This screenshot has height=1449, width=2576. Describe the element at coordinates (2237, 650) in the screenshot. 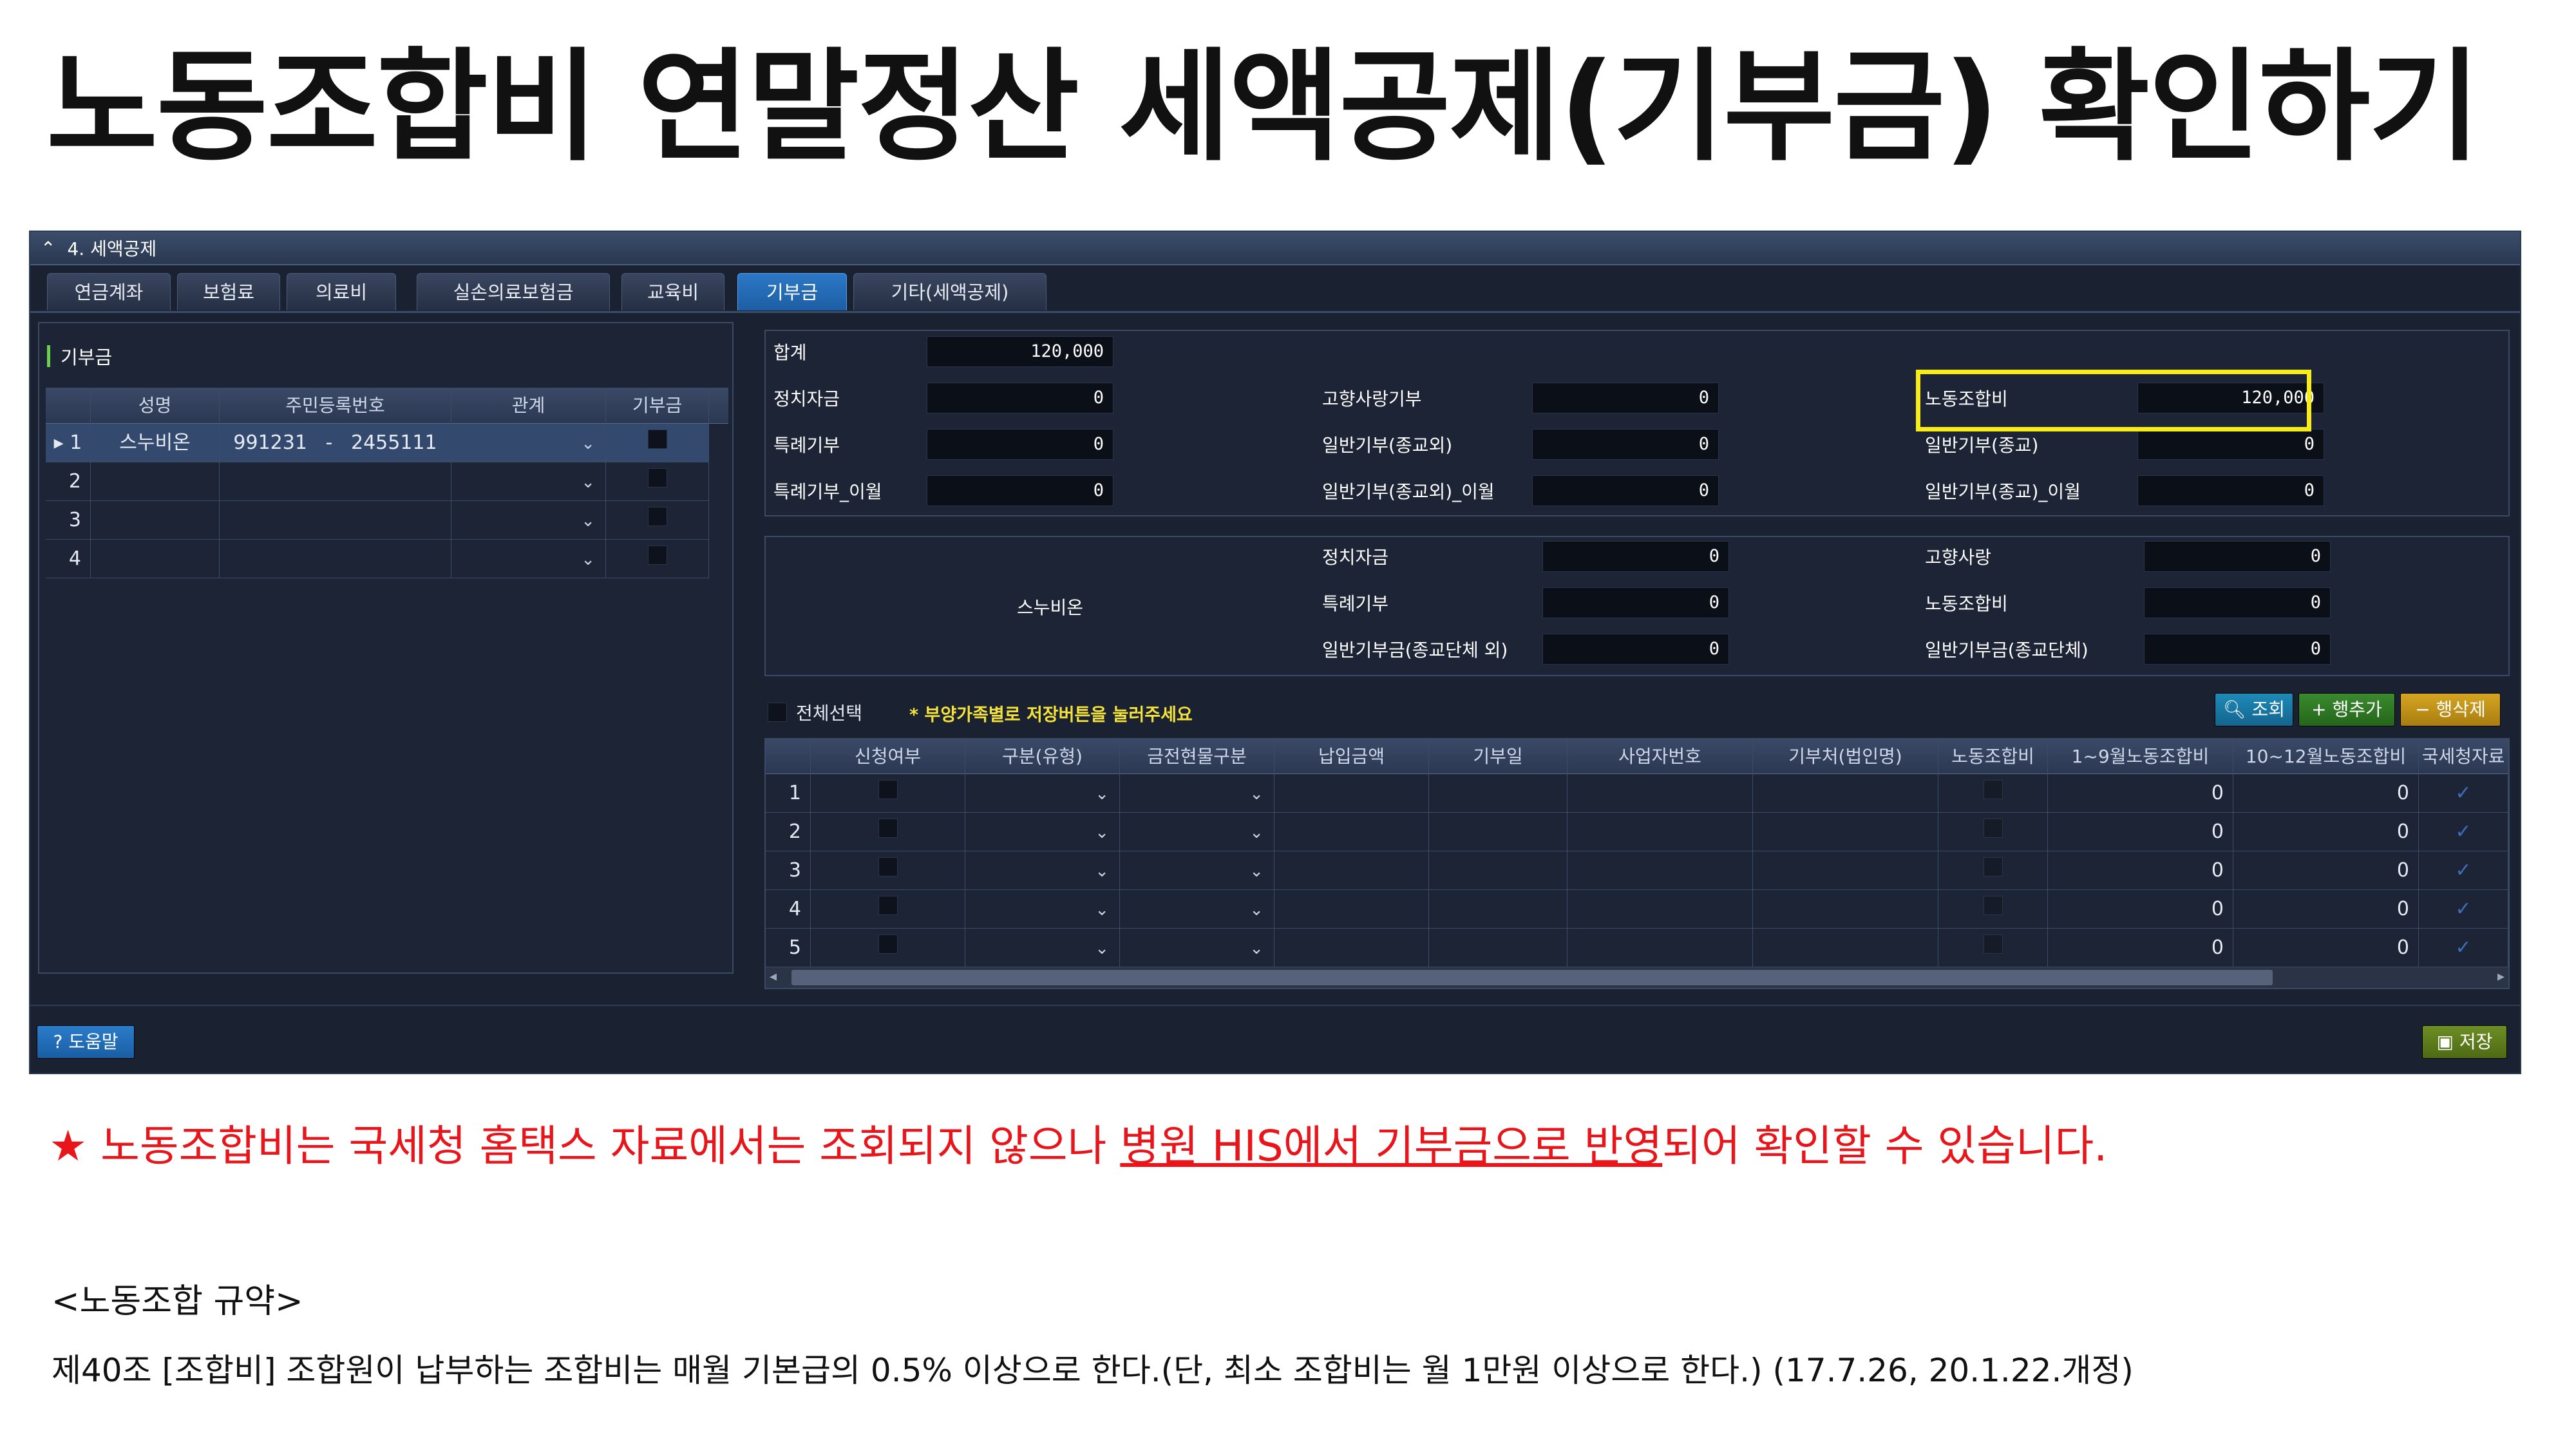

I see `person-general-religious-field: 0` at that location.